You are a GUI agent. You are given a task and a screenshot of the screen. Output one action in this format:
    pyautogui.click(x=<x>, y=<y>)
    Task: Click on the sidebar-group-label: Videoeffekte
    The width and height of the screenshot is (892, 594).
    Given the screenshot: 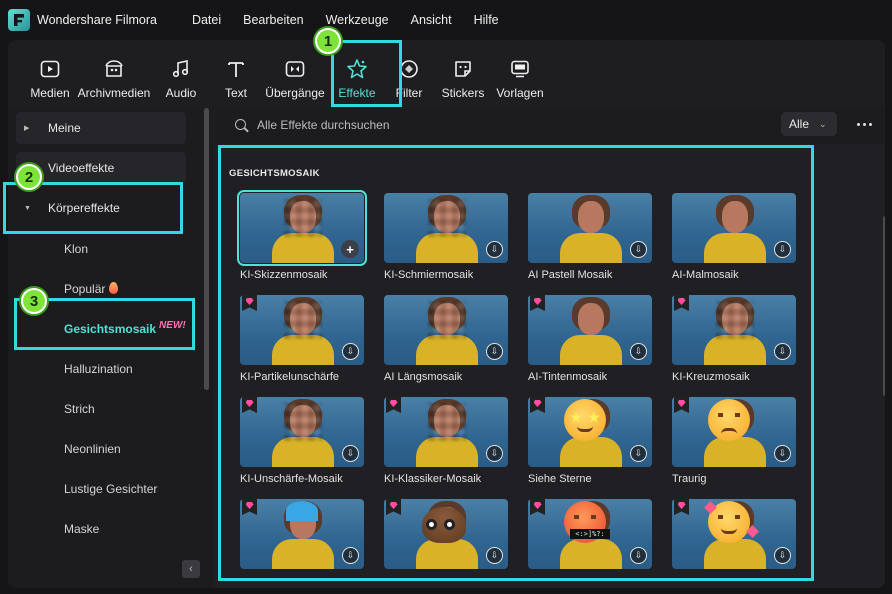 What is the action you would take?
    pyautogui.click(x=81, y=168)
    